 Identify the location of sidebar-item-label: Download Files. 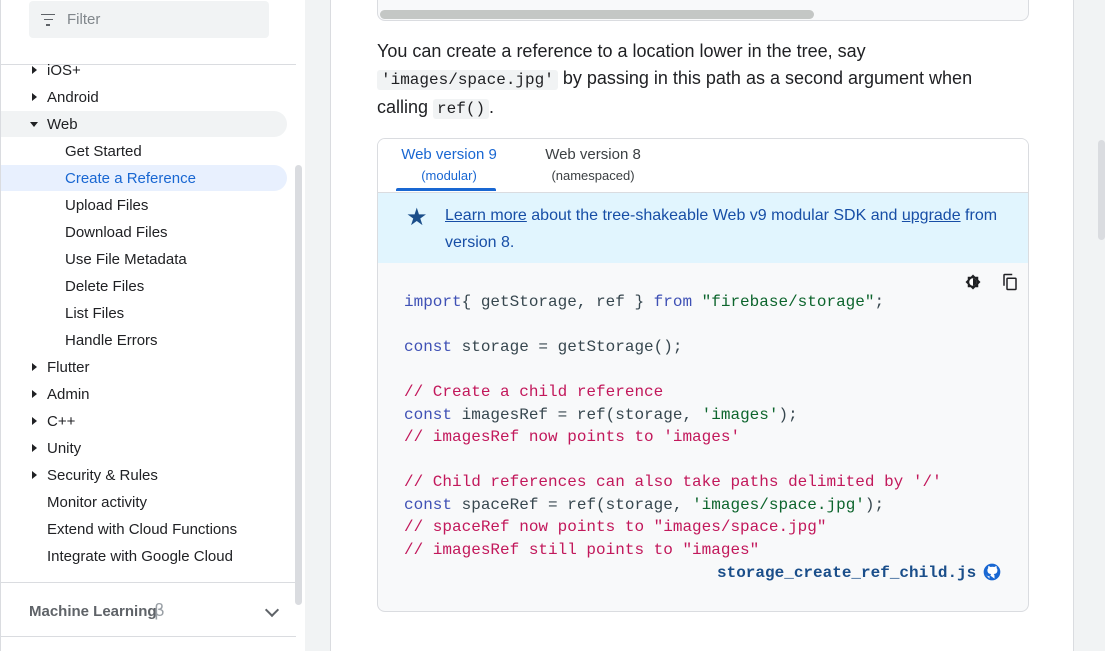
(116, 232).